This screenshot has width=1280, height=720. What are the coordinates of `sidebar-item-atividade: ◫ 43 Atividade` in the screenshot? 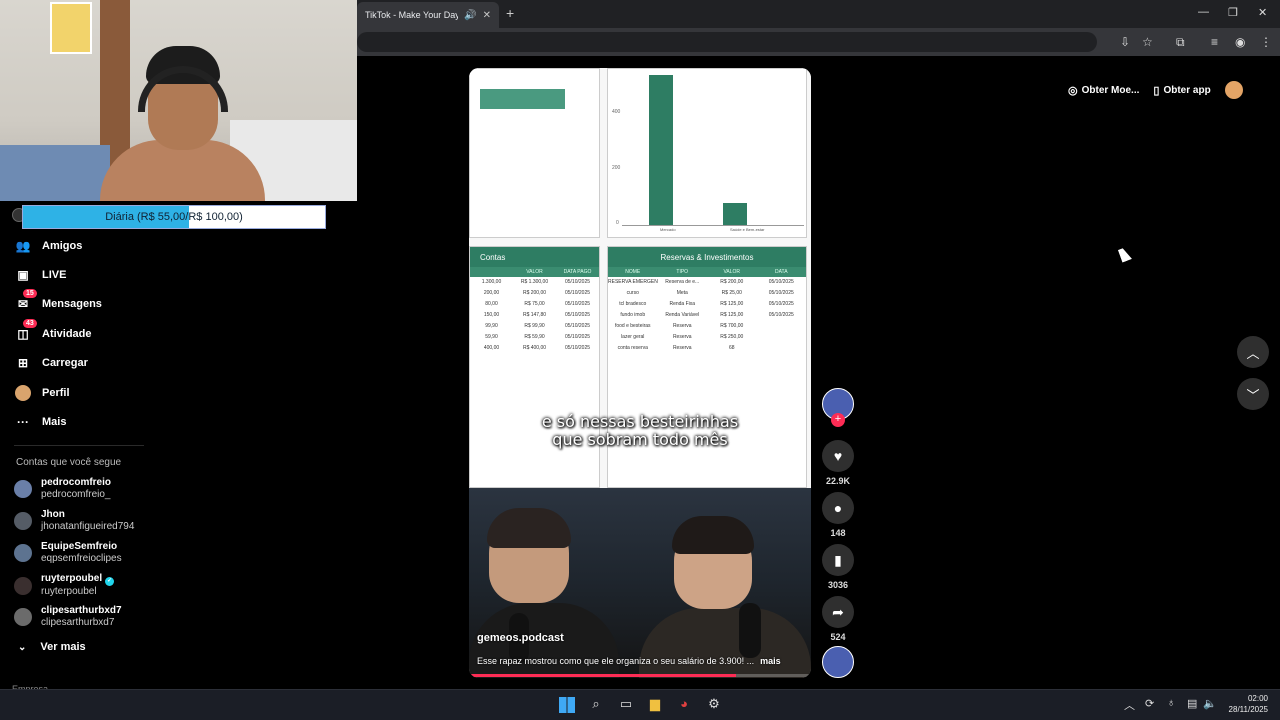 It's located at (53, 331).